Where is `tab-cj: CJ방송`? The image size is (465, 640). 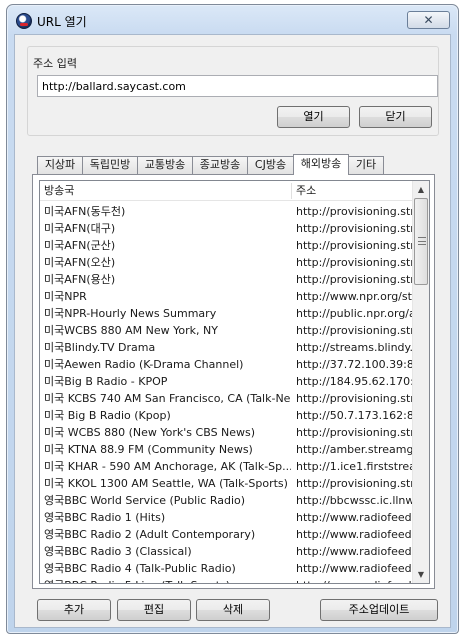
tab-cj: CJ방송 is located at coordinates (270, 165).